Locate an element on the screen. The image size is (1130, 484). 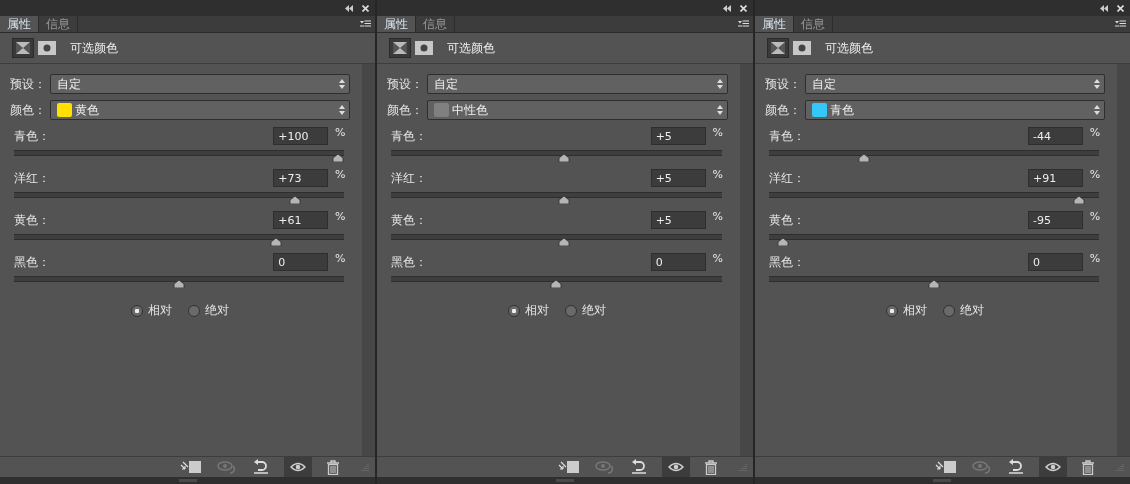
colors-dropdown: 黄色 is located at coordinates (200, 110).